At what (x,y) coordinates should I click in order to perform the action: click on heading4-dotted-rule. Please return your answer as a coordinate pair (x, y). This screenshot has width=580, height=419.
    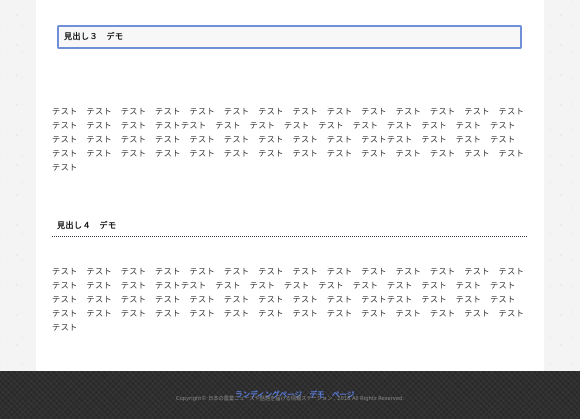
    Looking at the image, I should click on (289, 236).